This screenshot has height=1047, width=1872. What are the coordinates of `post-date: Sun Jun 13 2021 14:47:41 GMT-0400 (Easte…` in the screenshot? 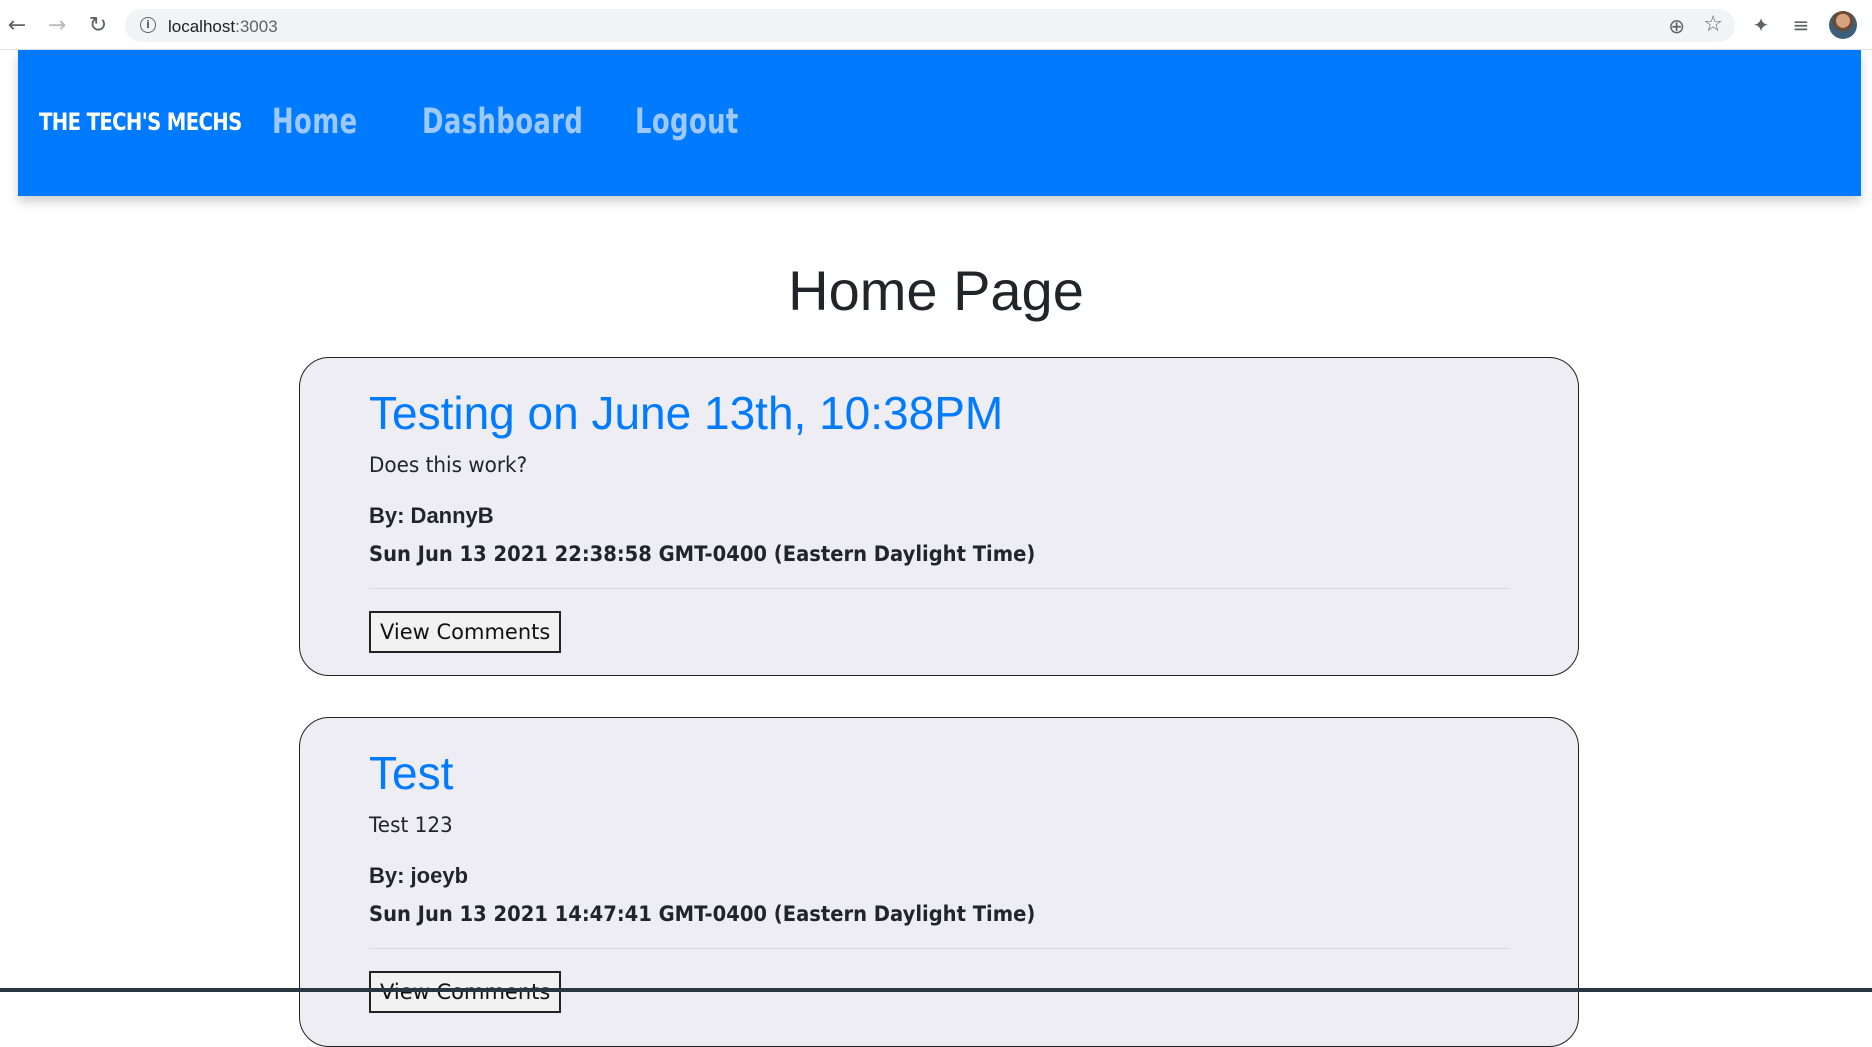 It's located at (702, 914).